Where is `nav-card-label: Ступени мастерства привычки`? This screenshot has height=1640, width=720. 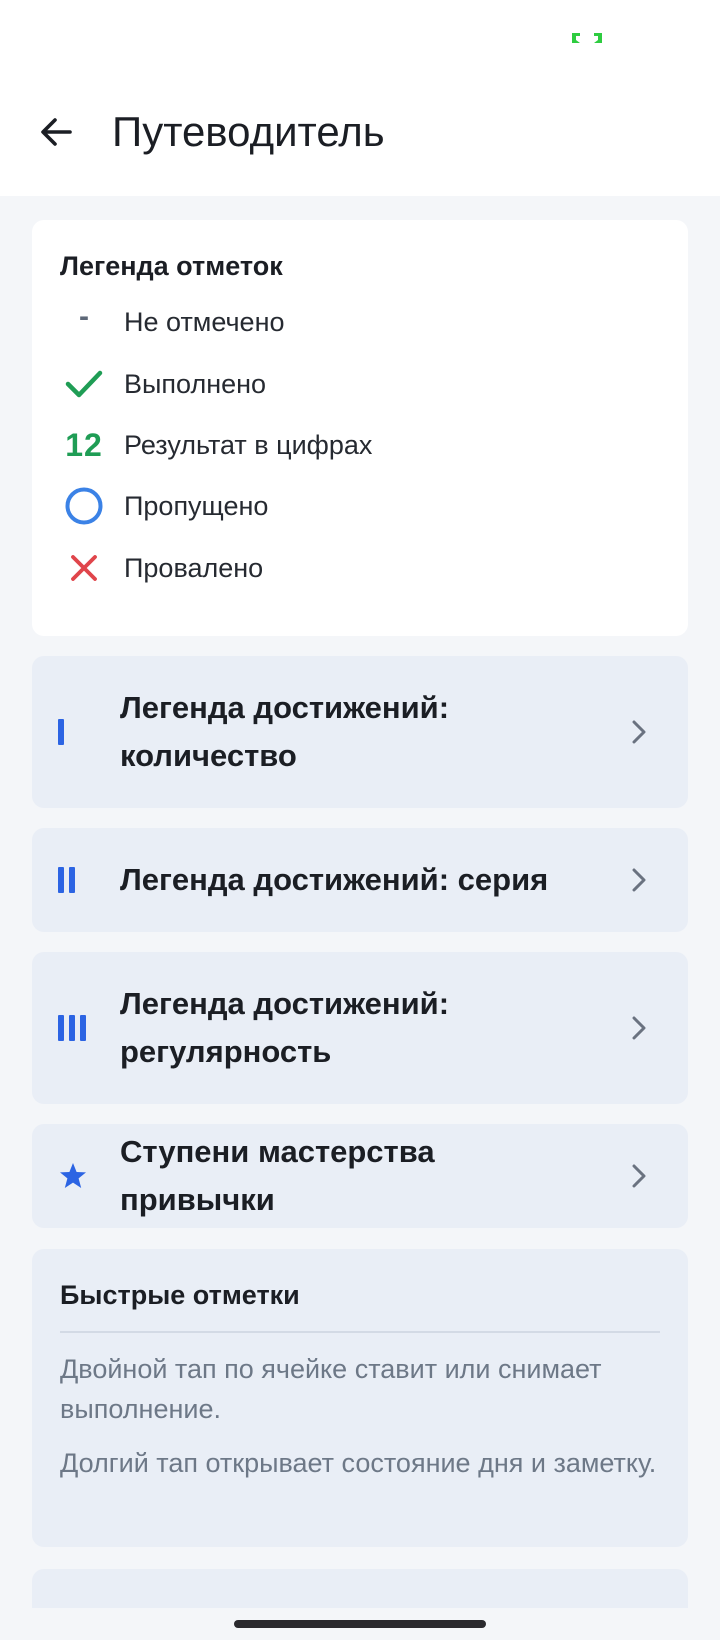 nav-card-label: Ступени мастерства привычки is located at coordinates (277, 1175).